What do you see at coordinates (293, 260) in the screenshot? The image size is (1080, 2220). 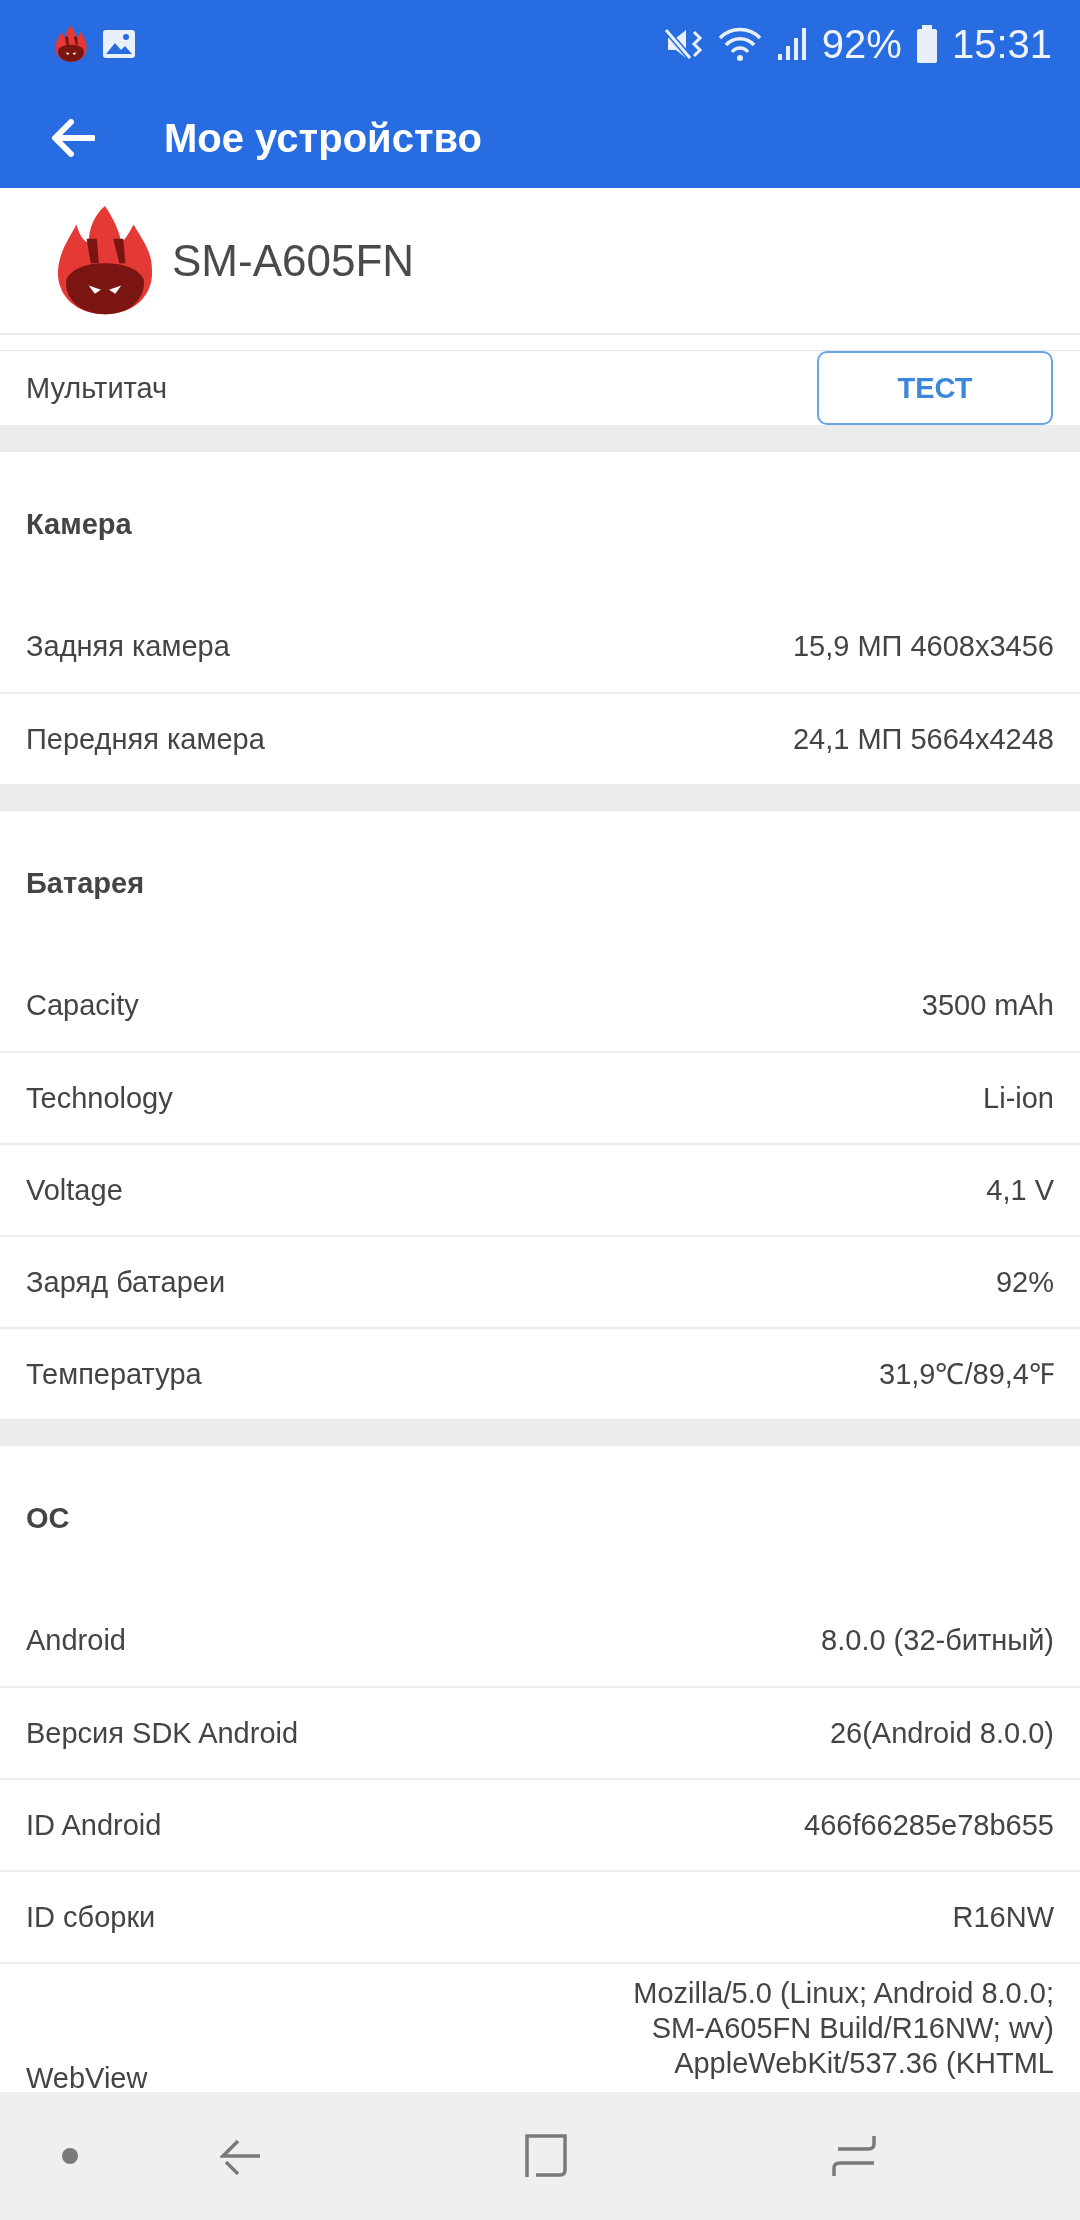 I see `device-model: SM-A605FN` at bounding box center [293, 260].